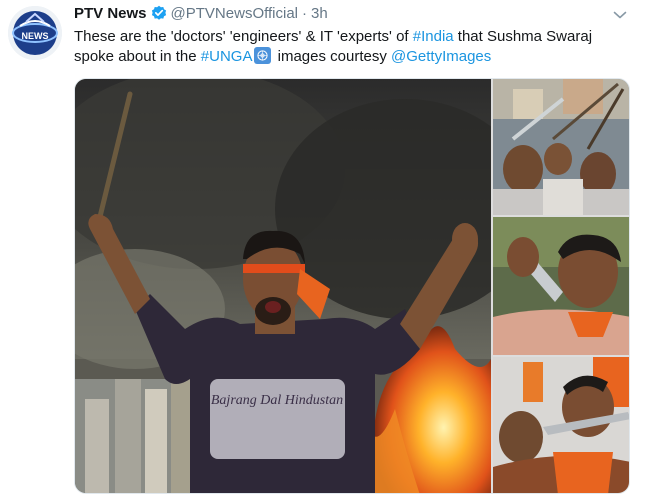 The width and height of the screenshot is (665, 501). Describe the element at coordinates (263, 55) in the screenshot. I see `un-flag-icon` at that location.